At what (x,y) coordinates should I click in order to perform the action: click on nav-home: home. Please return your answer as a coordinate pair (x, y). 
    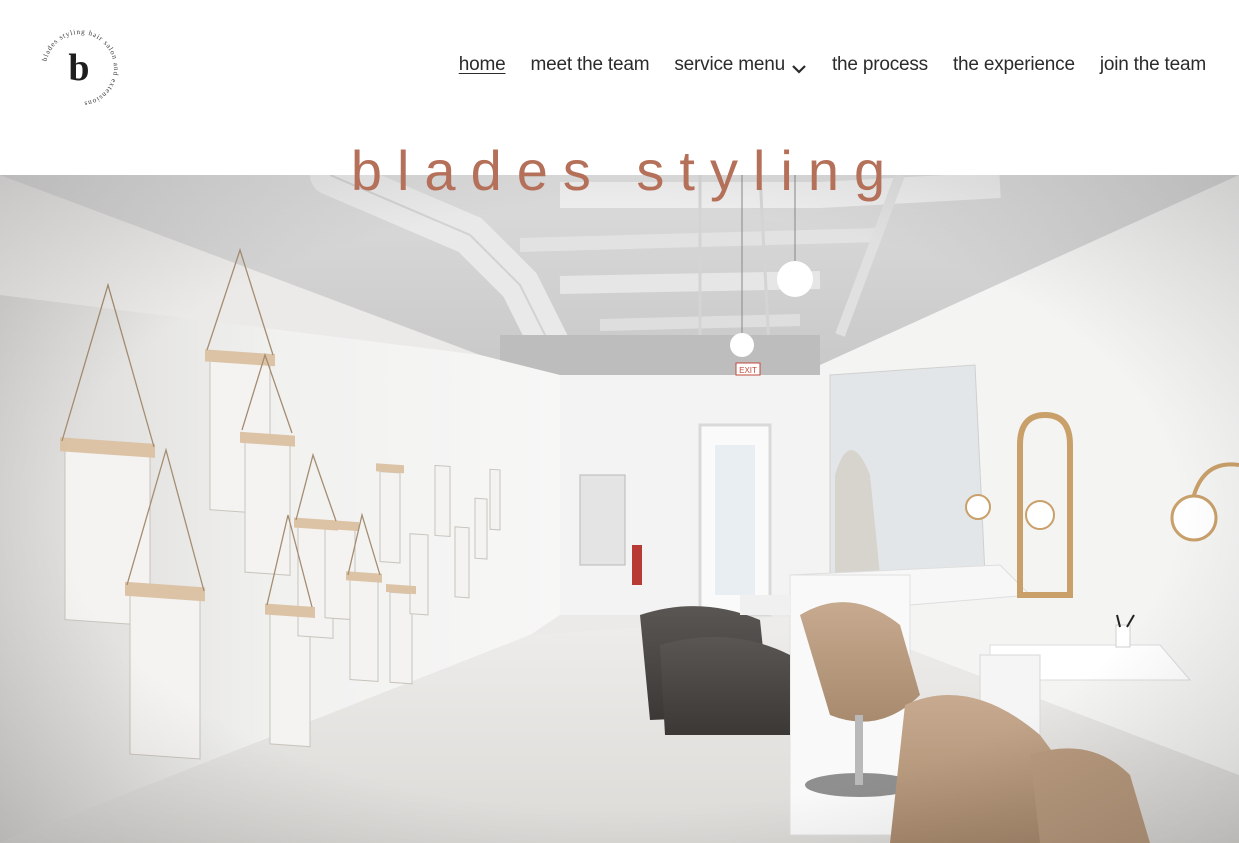
    Looking at the image, I should click on (482, 65).